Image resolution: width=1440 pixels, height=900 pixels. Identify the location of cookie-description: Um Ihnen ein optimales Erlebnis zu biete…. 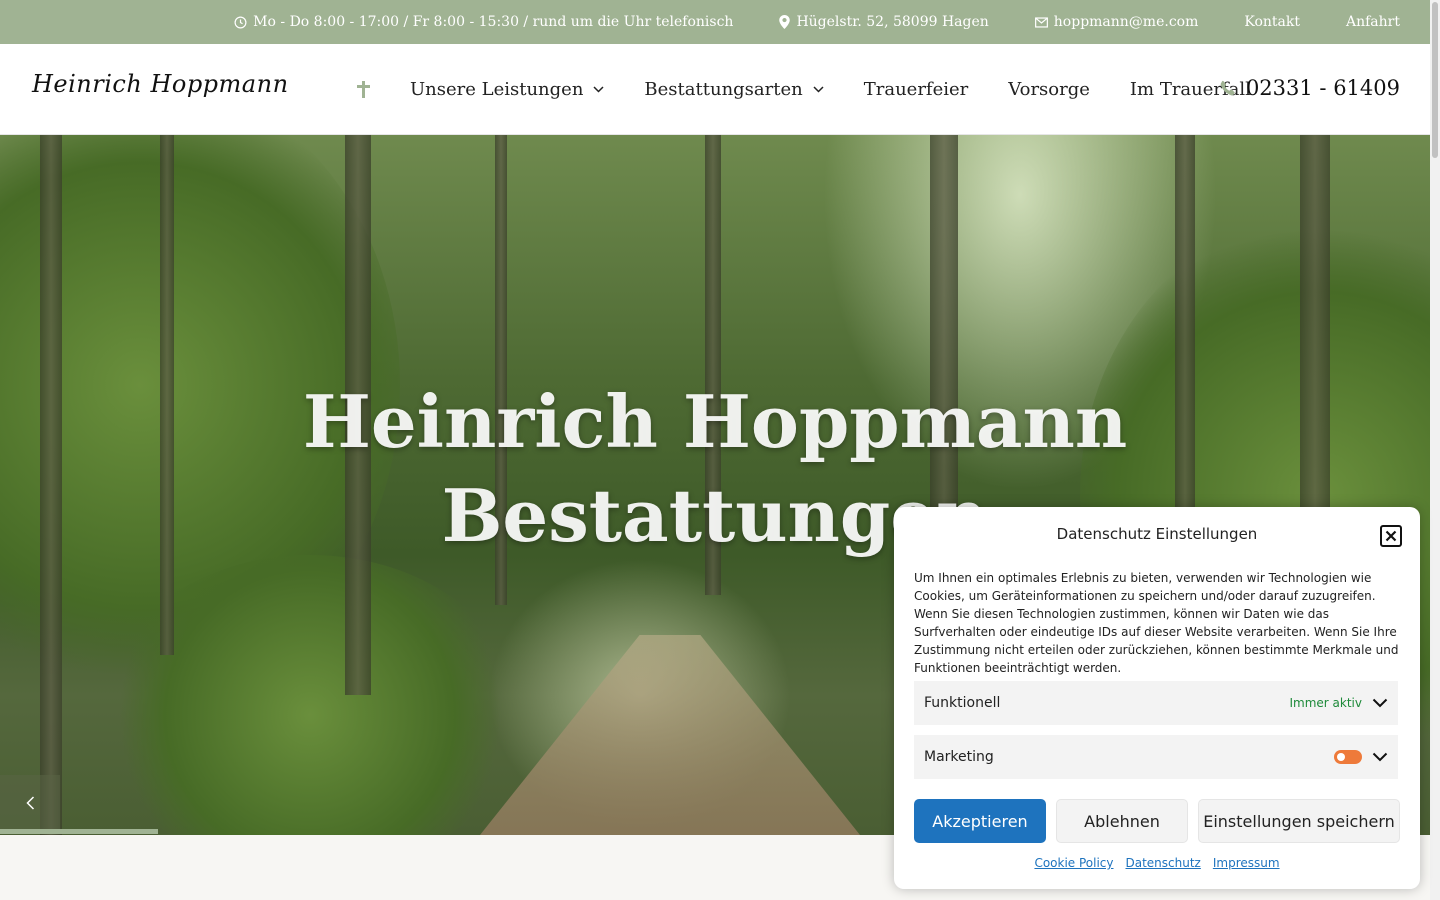
(1156, 623).